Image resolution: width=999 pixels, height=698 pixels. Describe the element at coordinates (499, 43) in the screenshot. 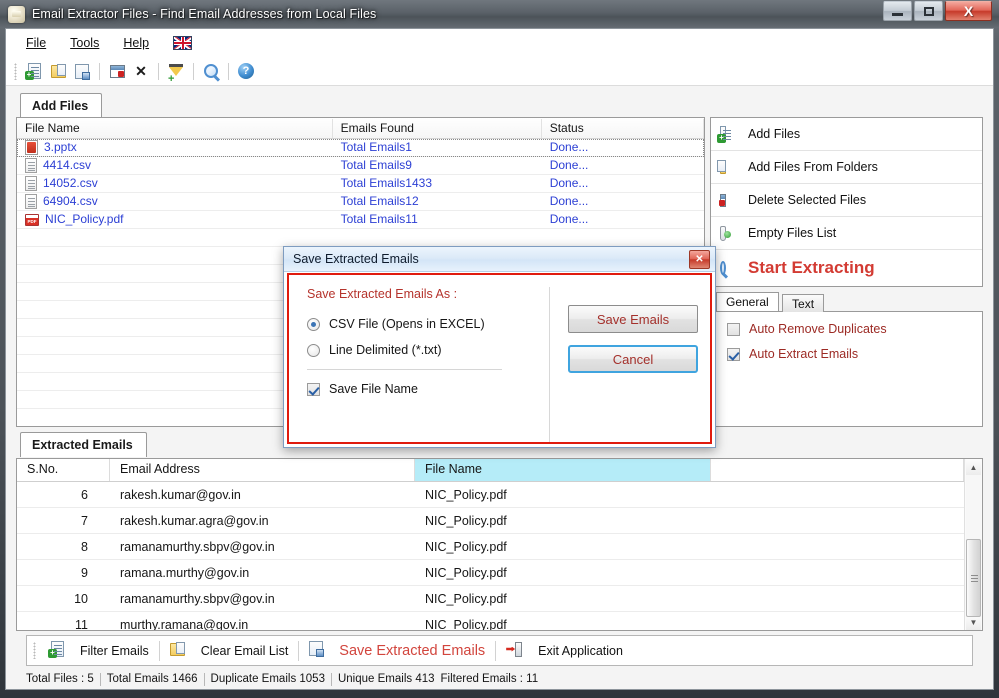

I see `menu-bar: File Tools Help` at that location.